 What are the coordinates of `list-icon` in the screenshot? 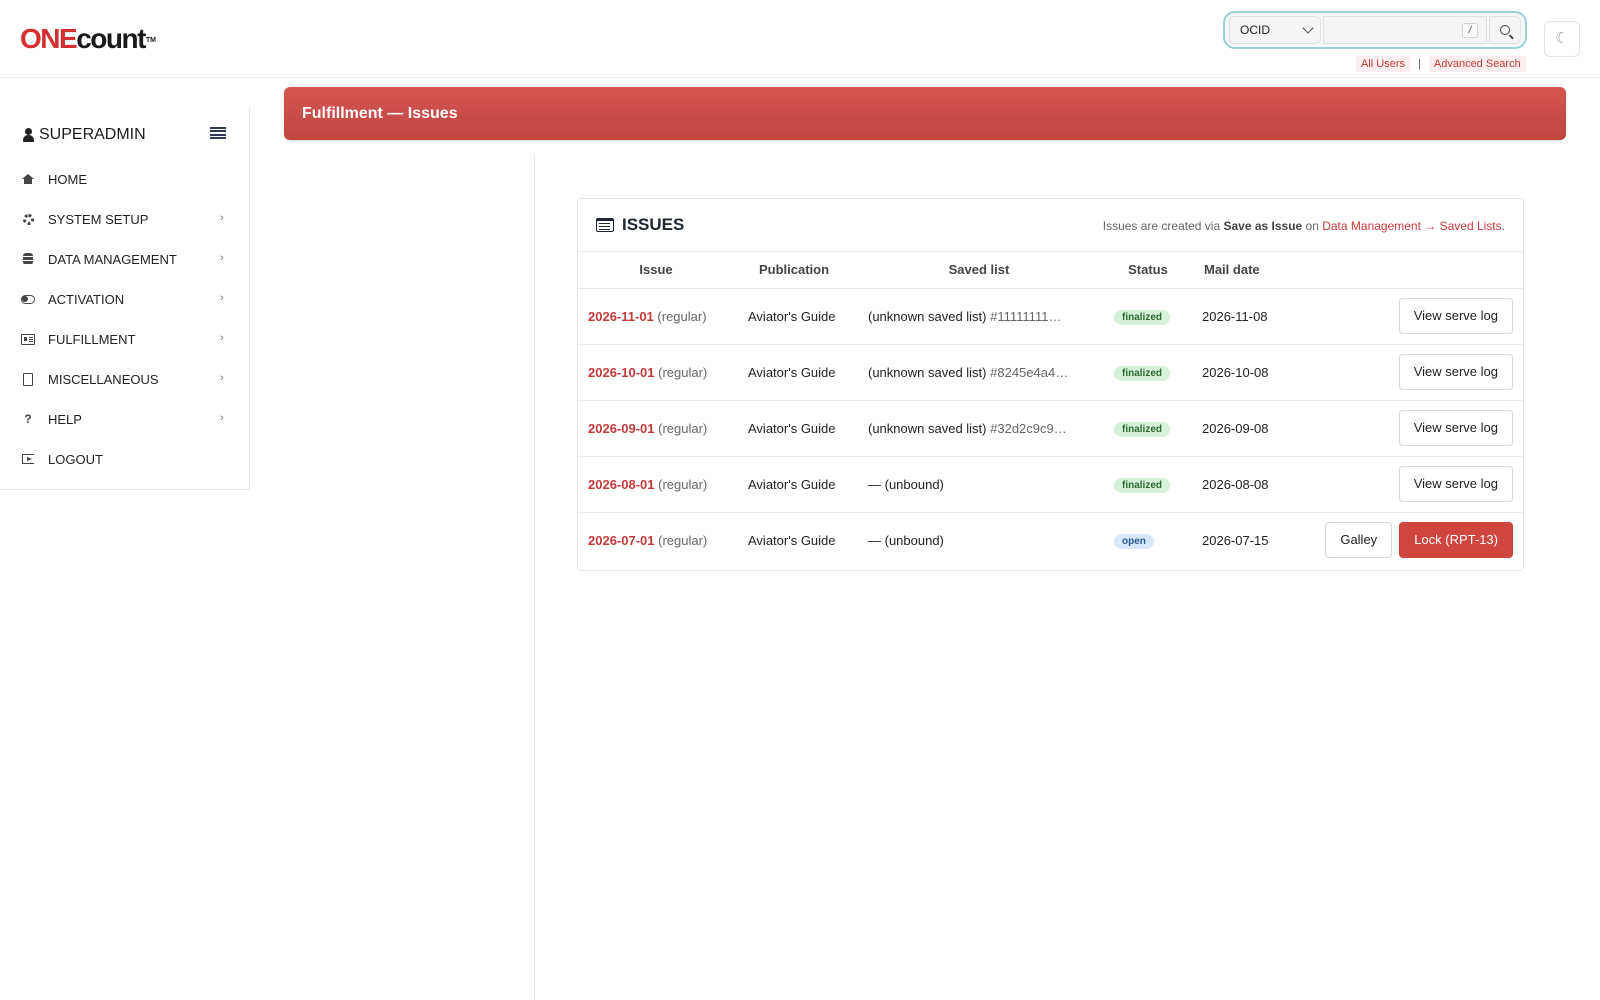 It's located at (605, 225).